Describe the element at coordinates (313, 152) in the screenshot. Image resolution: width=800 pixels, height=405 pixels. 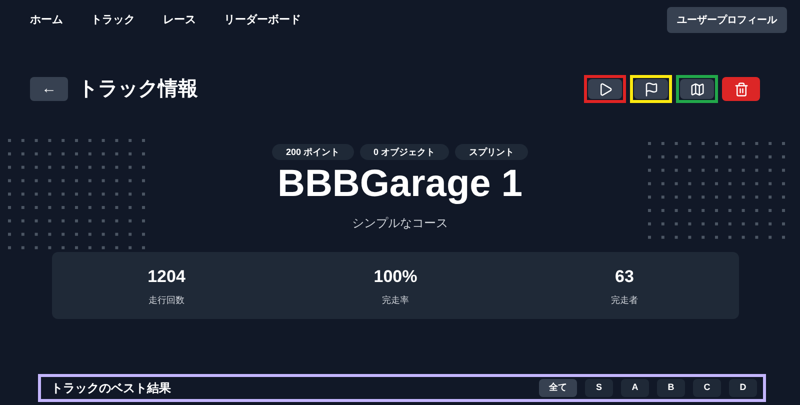
I see `track-badge: 200 ポイント` at that location.